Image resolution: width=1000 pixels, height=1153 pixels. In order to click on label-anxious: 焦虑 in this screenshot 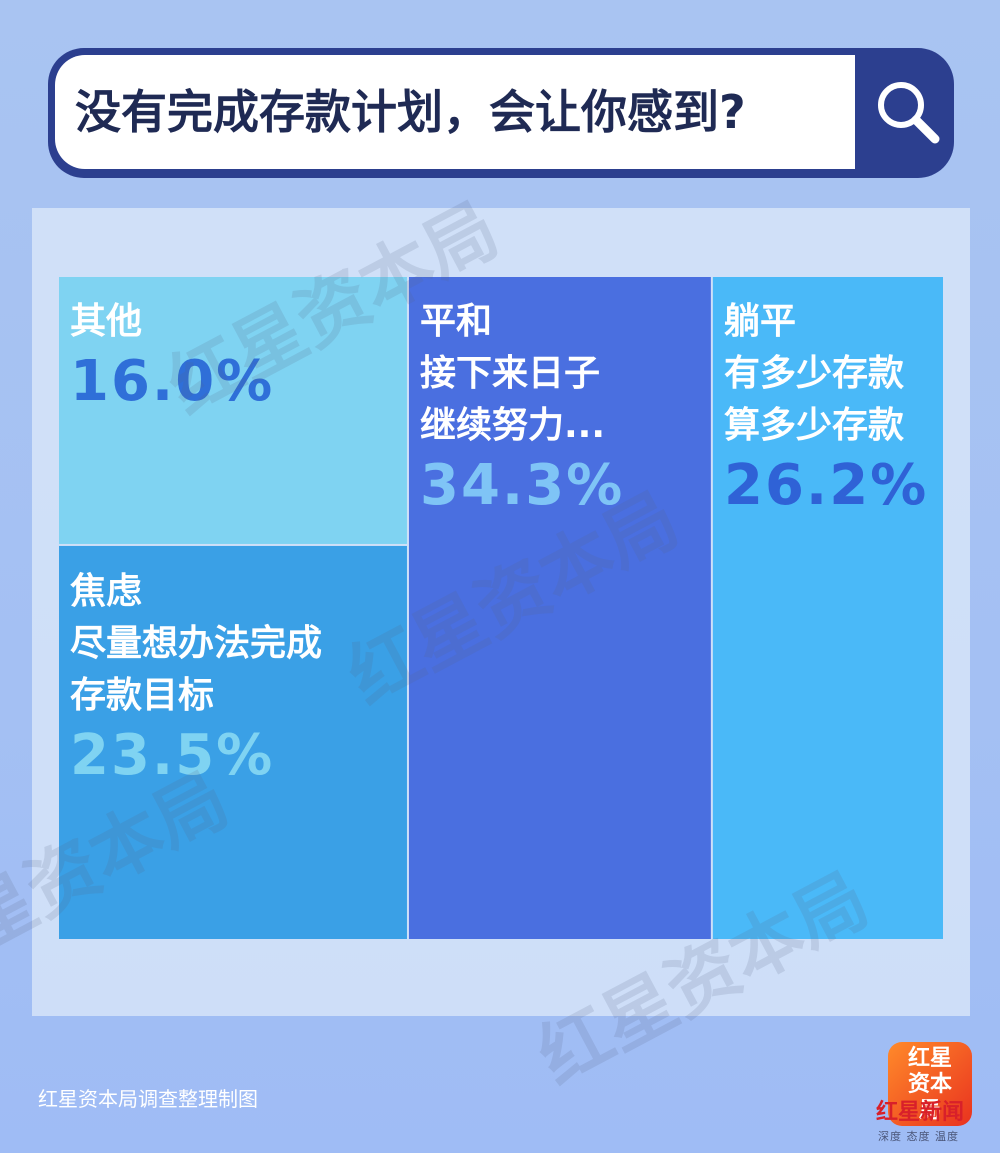, I will do `click(106, 591)`.